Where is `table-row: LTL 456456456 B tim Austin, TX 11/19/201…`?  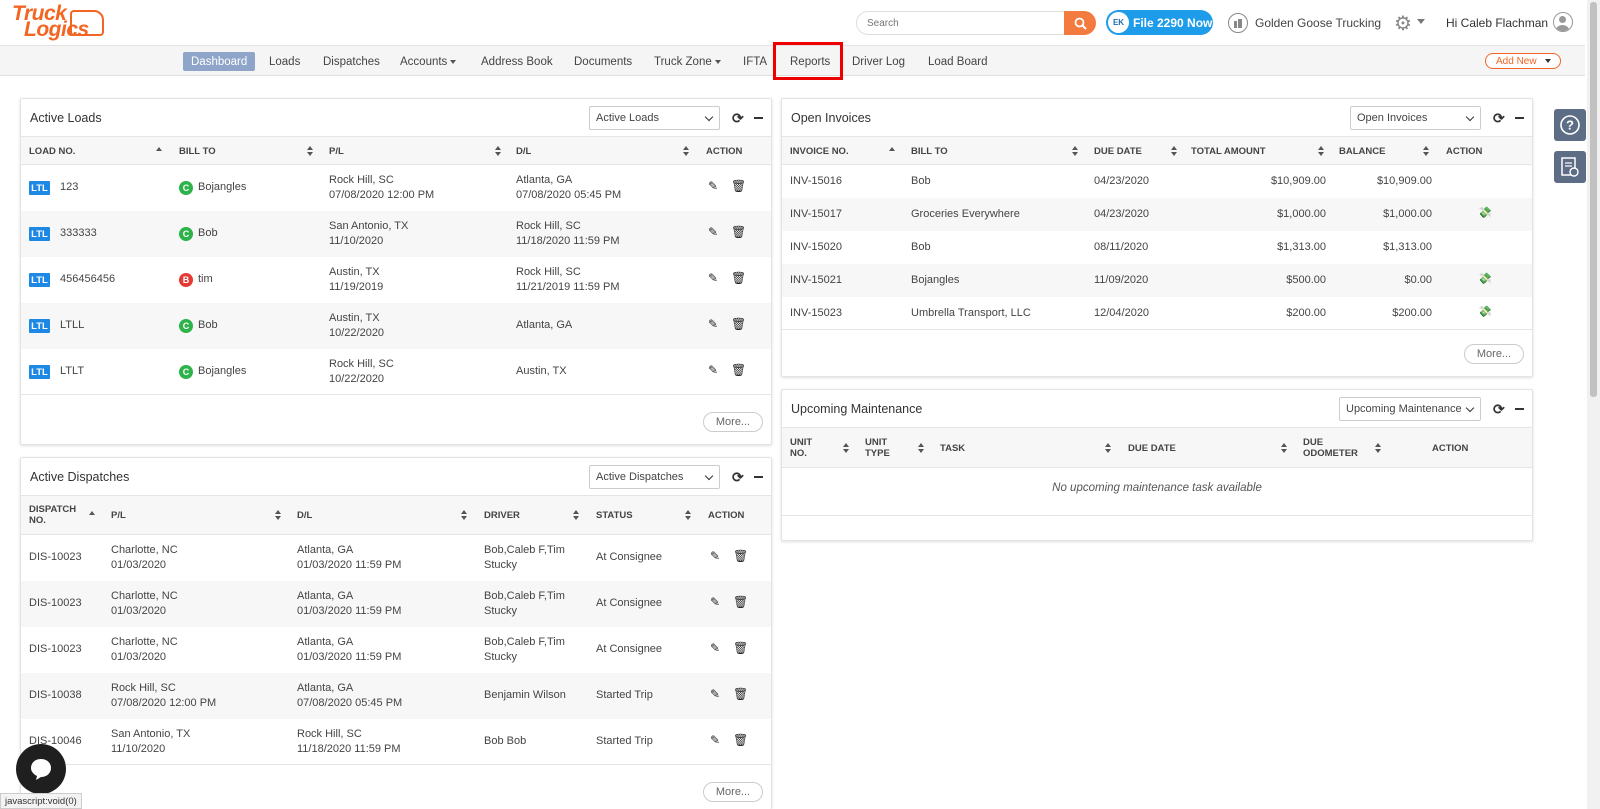
table-row: LTL 456456456 B tim Austin, TX 11/19/201… is located at coordinates (396, 280).